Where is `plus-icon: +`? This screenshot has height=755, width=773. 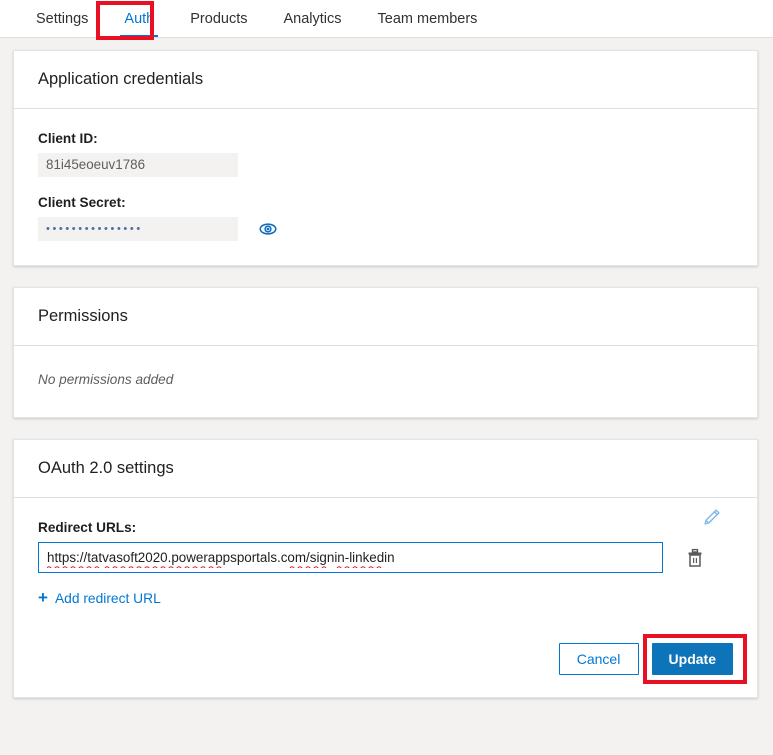 plus-icon: + is located at coordinates (43, 597).